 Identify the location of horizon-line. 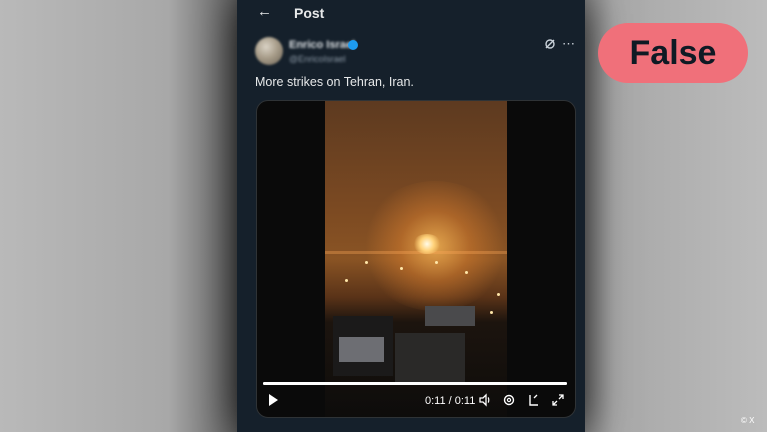
(416, 252).